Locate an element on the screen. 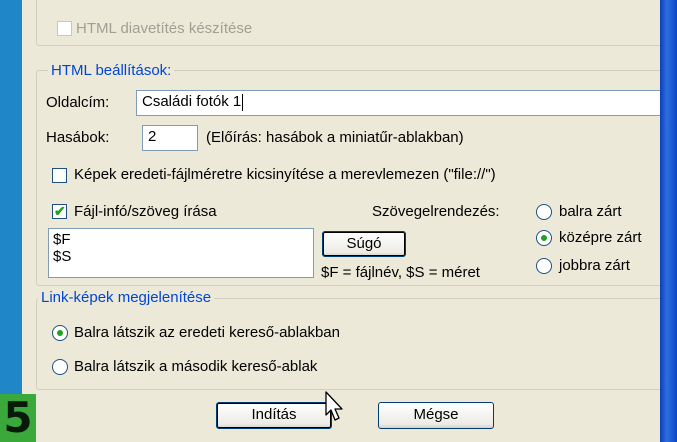 This screenshot has height=442, width=677. slideshow-label: HTML diavetítés készítése is located at coordinates (164, 28).